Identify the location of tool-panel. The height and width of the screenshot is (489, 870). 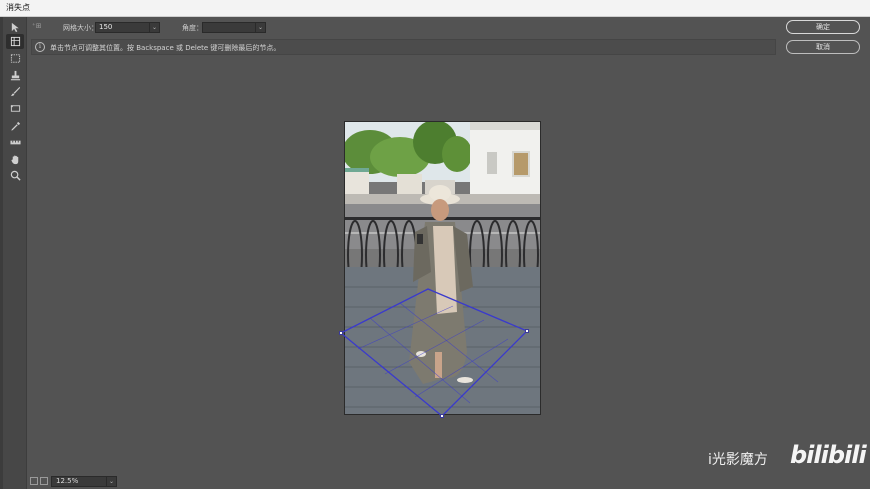
(15, 253).